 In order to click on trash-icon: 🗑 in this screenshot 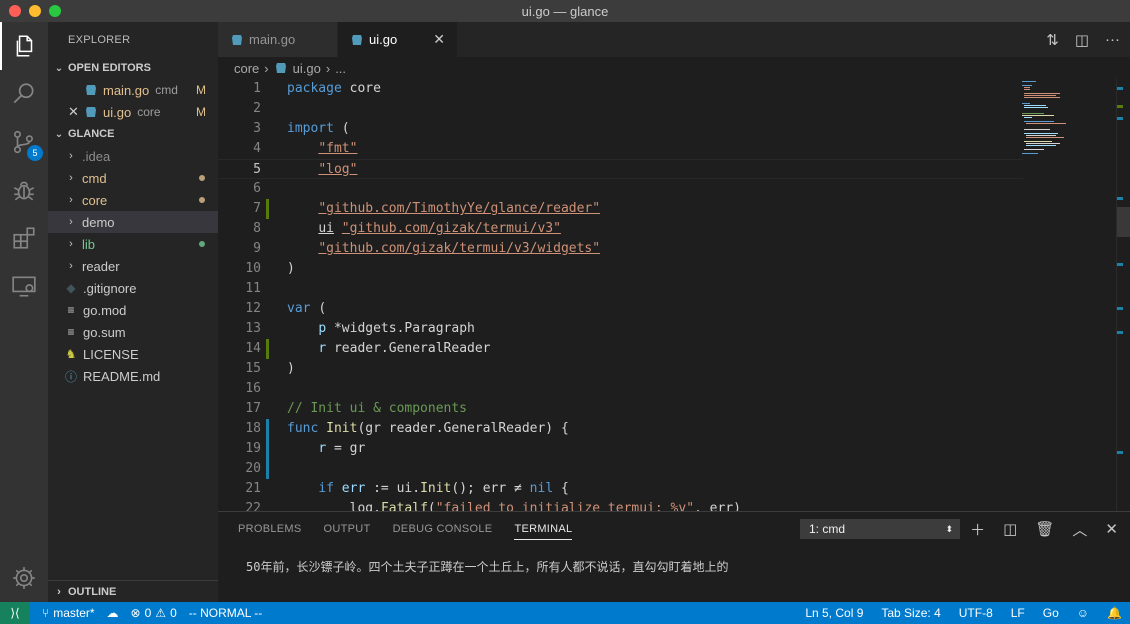, I will do `click(1044, 529)`.